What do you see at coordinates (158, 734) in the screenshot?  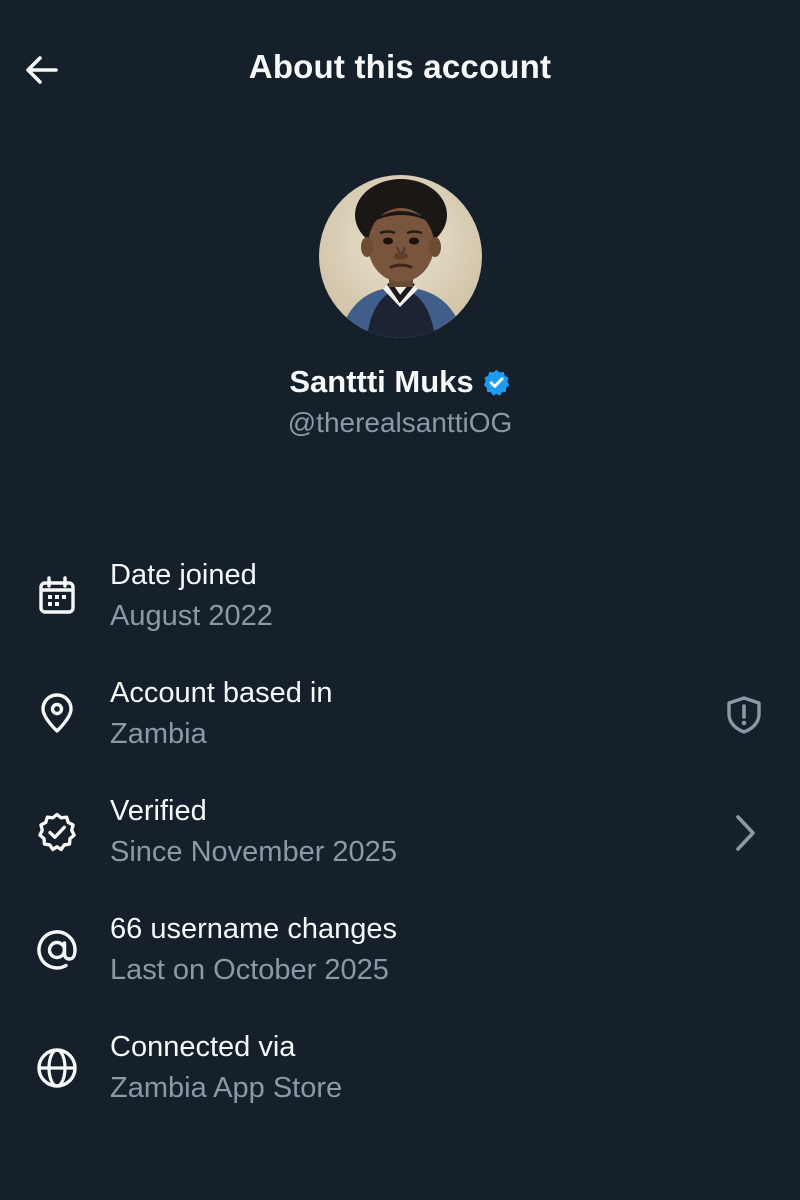 I see `account-based-in-value: Zambia` at bounding box center [158, 734].